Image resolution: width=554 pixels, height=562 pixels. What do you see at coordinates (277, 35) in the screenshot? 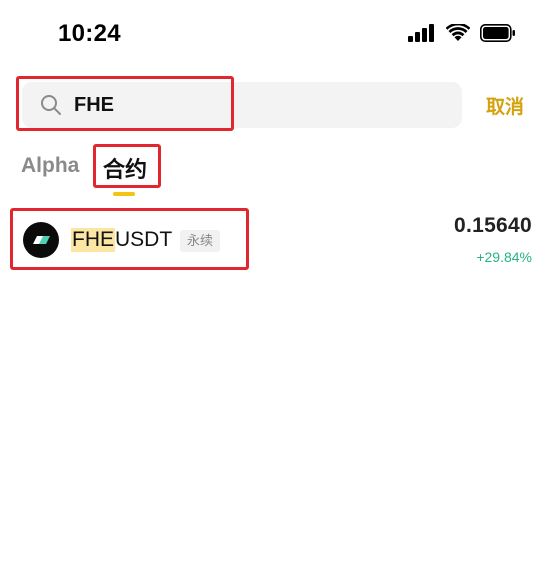
I see `status-bar: 10:24` at bounding box center [277, 35].